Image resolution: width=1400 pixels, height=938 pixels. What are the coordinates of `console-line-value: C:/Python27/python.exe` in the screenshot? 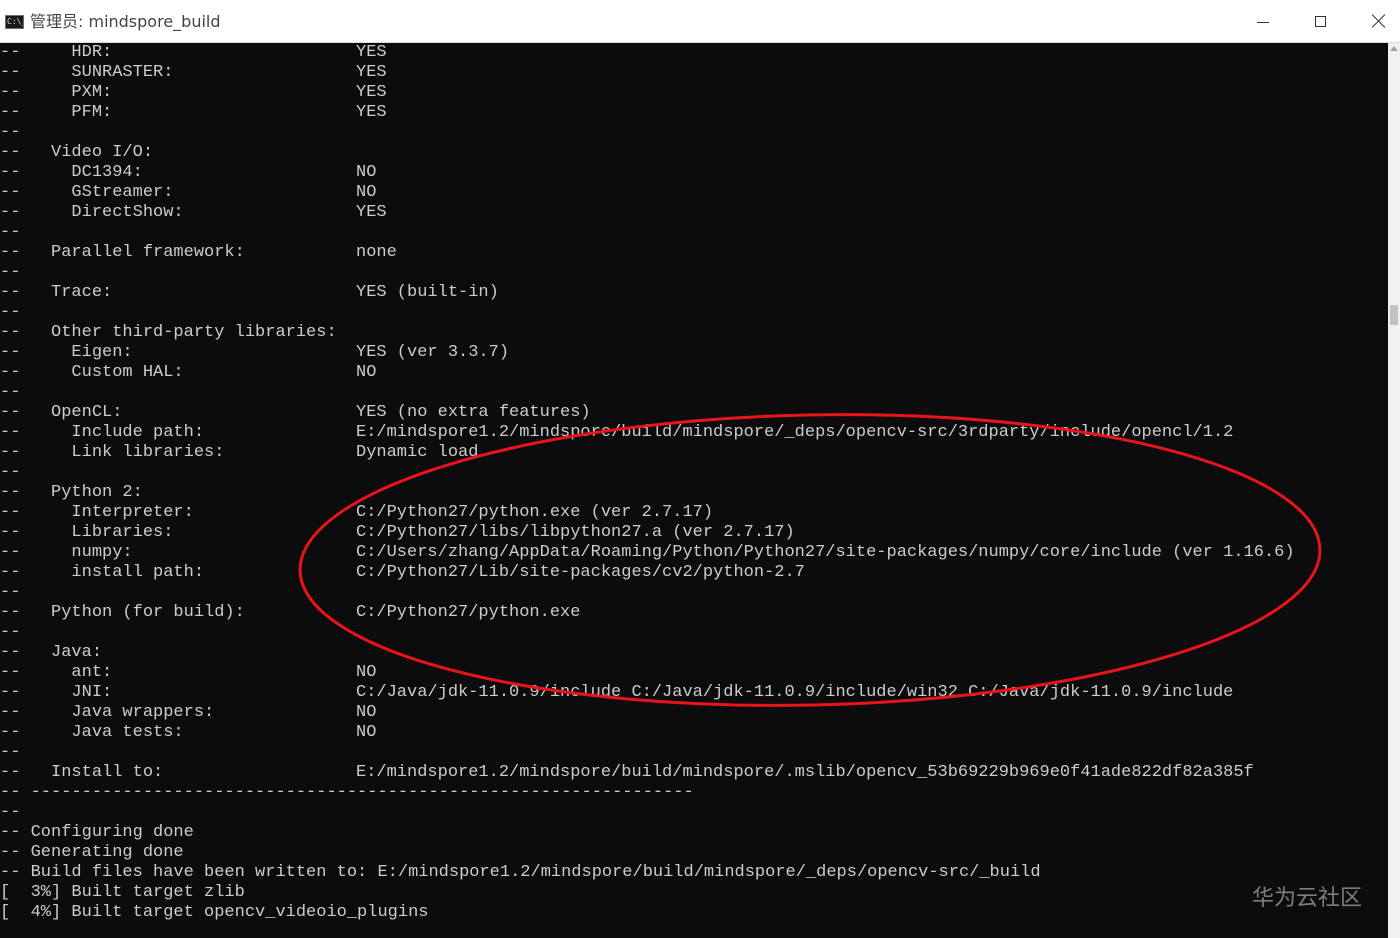 It's located at (468, 612).